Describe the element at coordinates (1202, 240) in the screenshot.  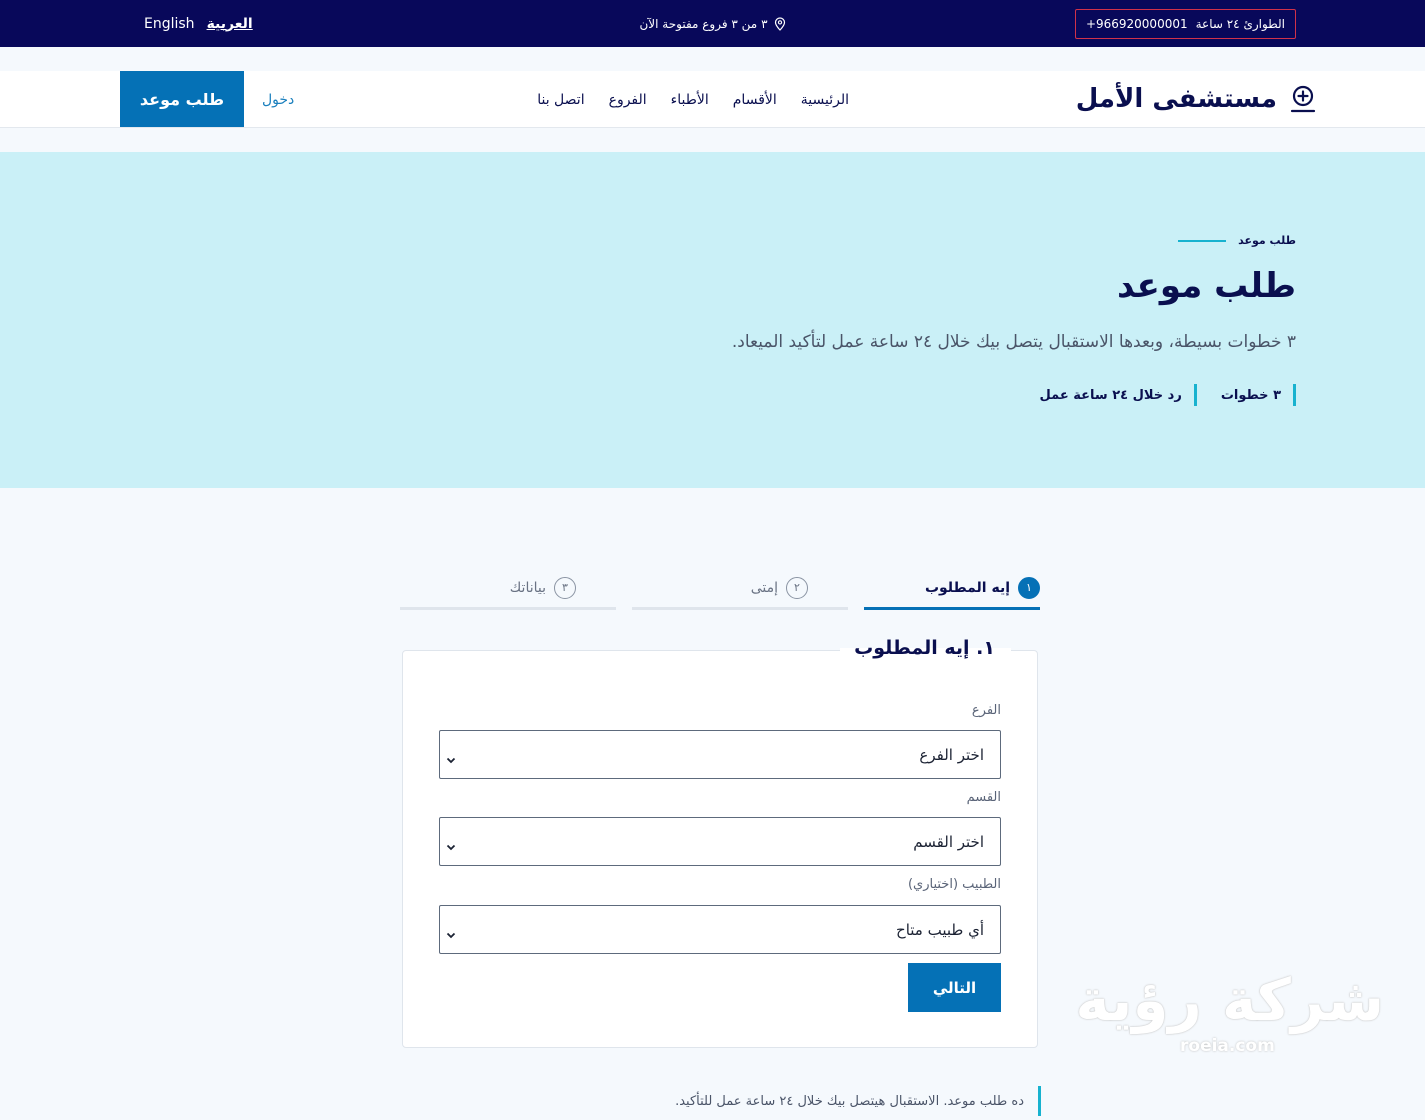
I see `eyebrow-line` at that location.